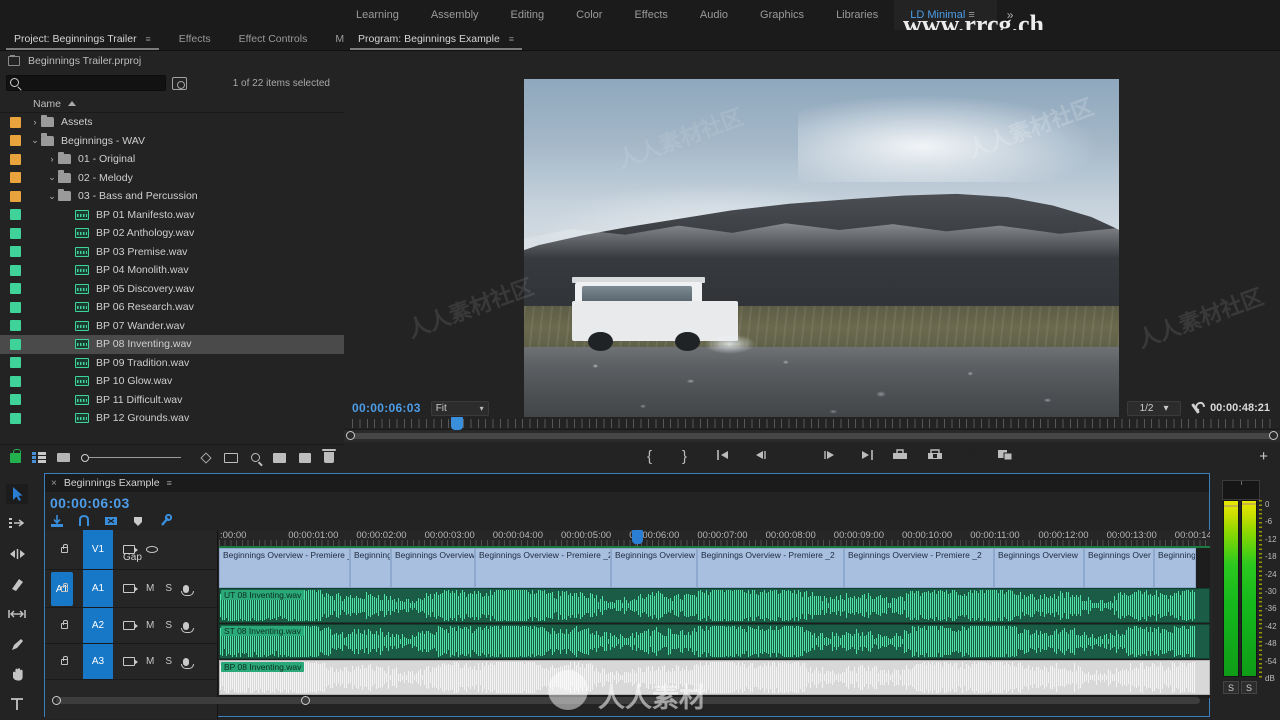  I want to click on timeline-audio-clip-a2: ST 08 Inventing.wav, so click(714, 641).